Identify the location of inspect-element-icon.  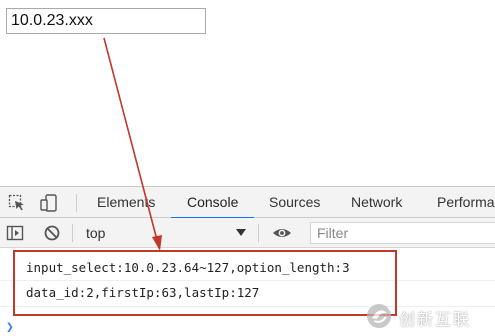
(17, 203).